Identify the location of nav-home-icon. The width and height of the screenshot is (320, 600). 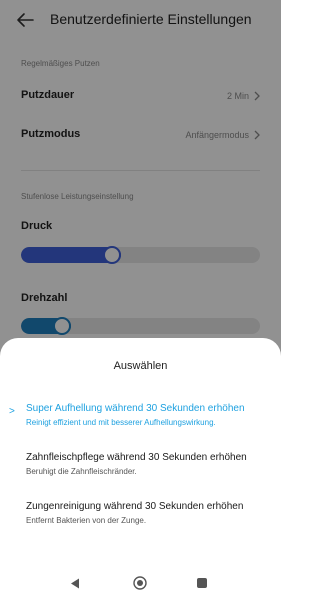
(140, 583).